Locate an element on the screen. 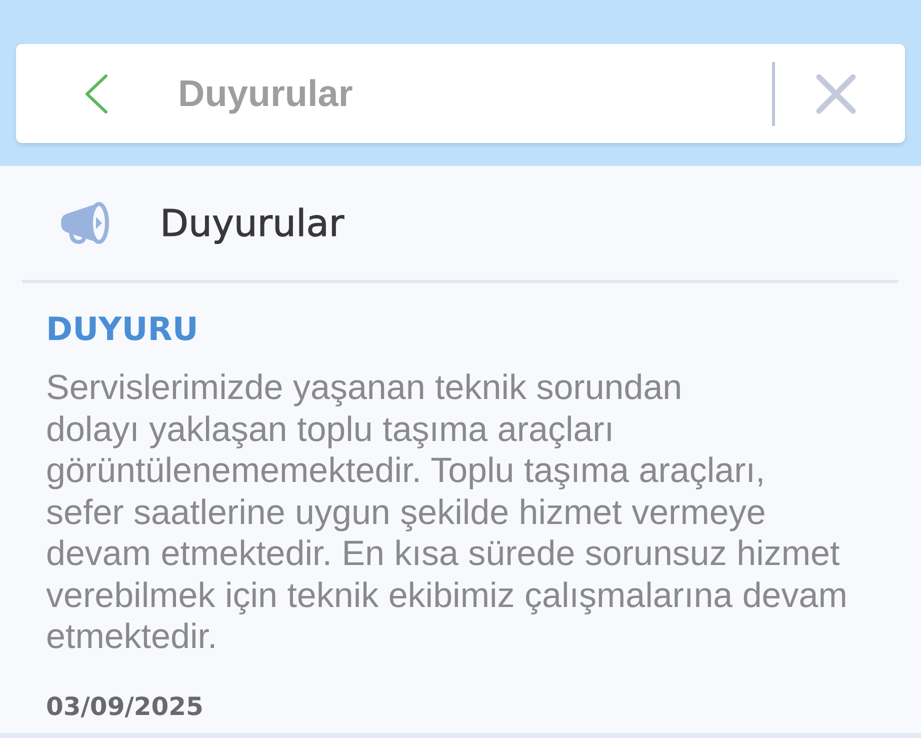 Image resolution: width=921 pixels, height=738 pixels. app-bar-title: Duyurular is located at coordinates (265, 93).